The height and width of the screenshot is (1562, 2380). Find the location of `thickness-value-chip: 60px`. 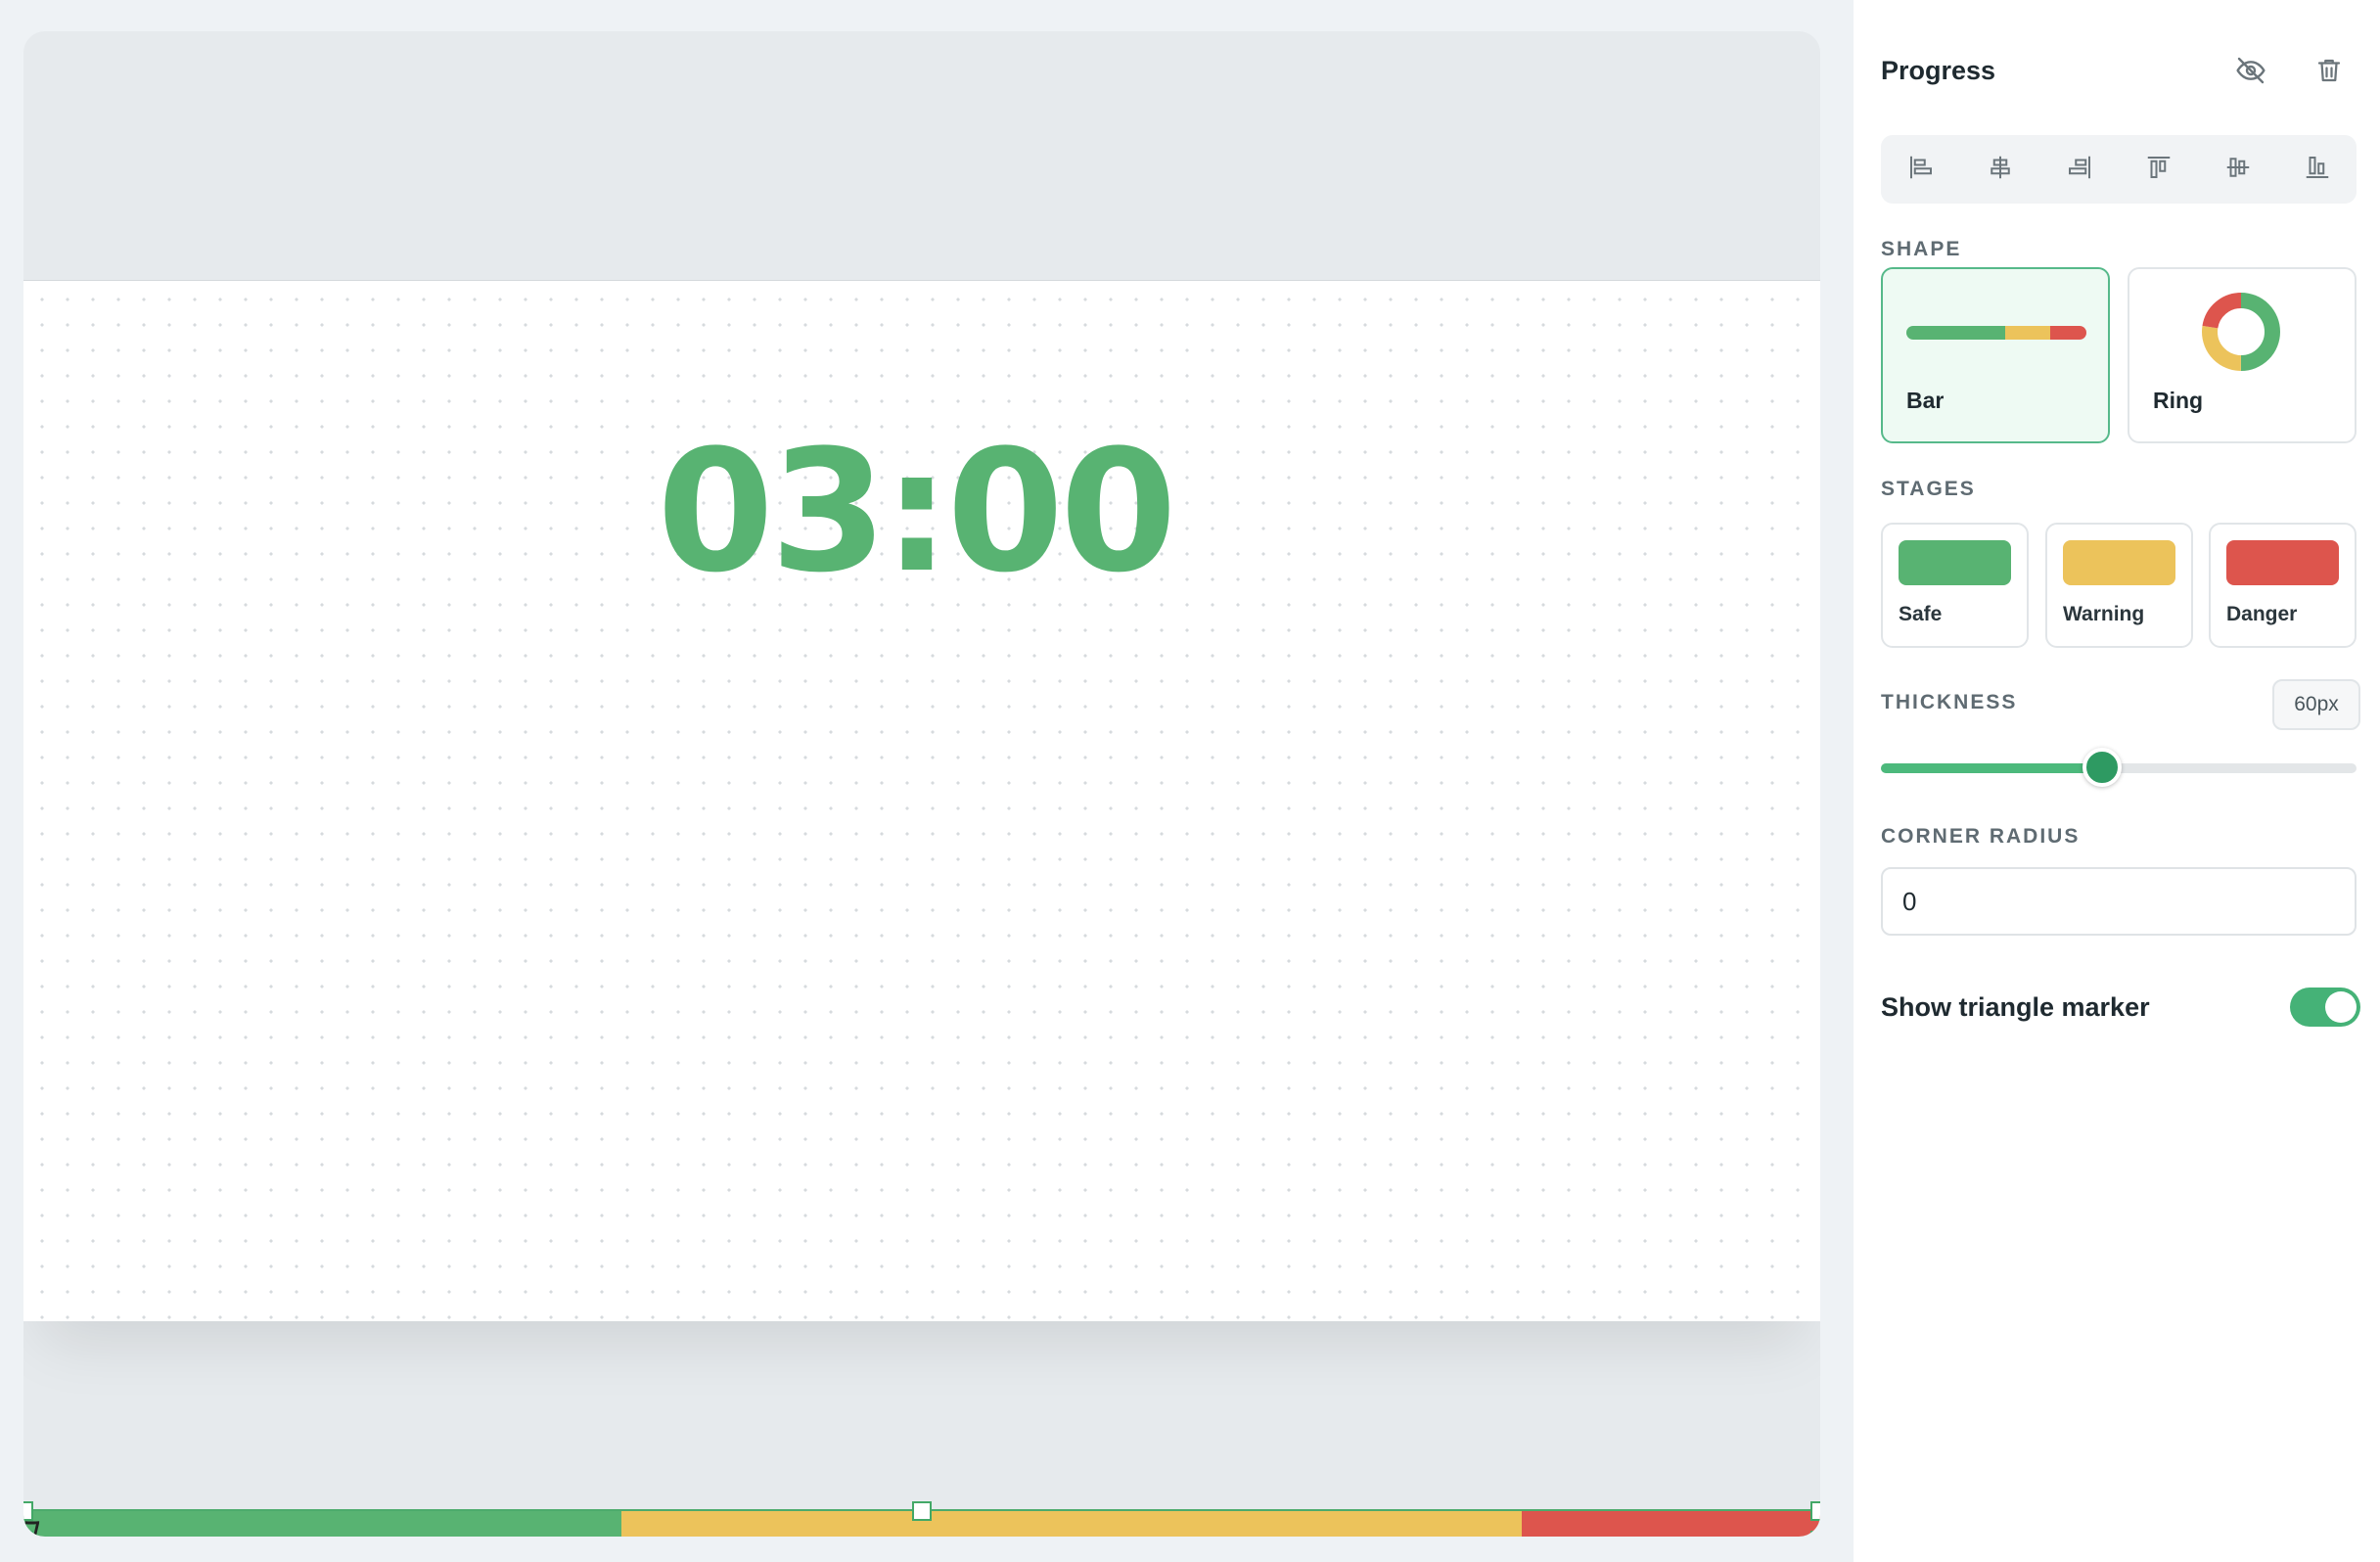

thickness-value-chip: 60px is located at coordinates (2316, 704).